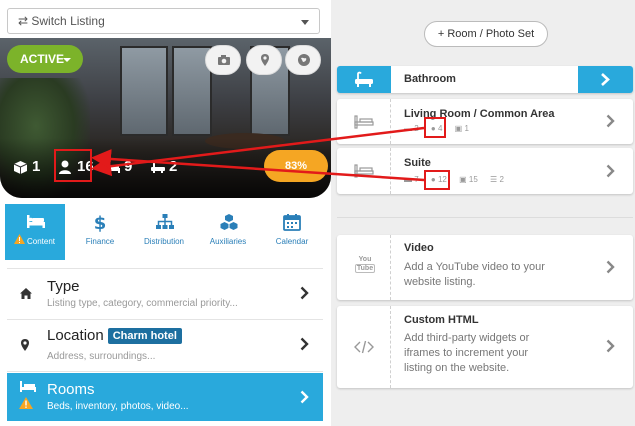 The height and width of the screenshot is (426, 635). I want to click on room-card-living-room: Living Room / Common Area ▬ 2 ● 4 ▣ 1, so click(485, 121).